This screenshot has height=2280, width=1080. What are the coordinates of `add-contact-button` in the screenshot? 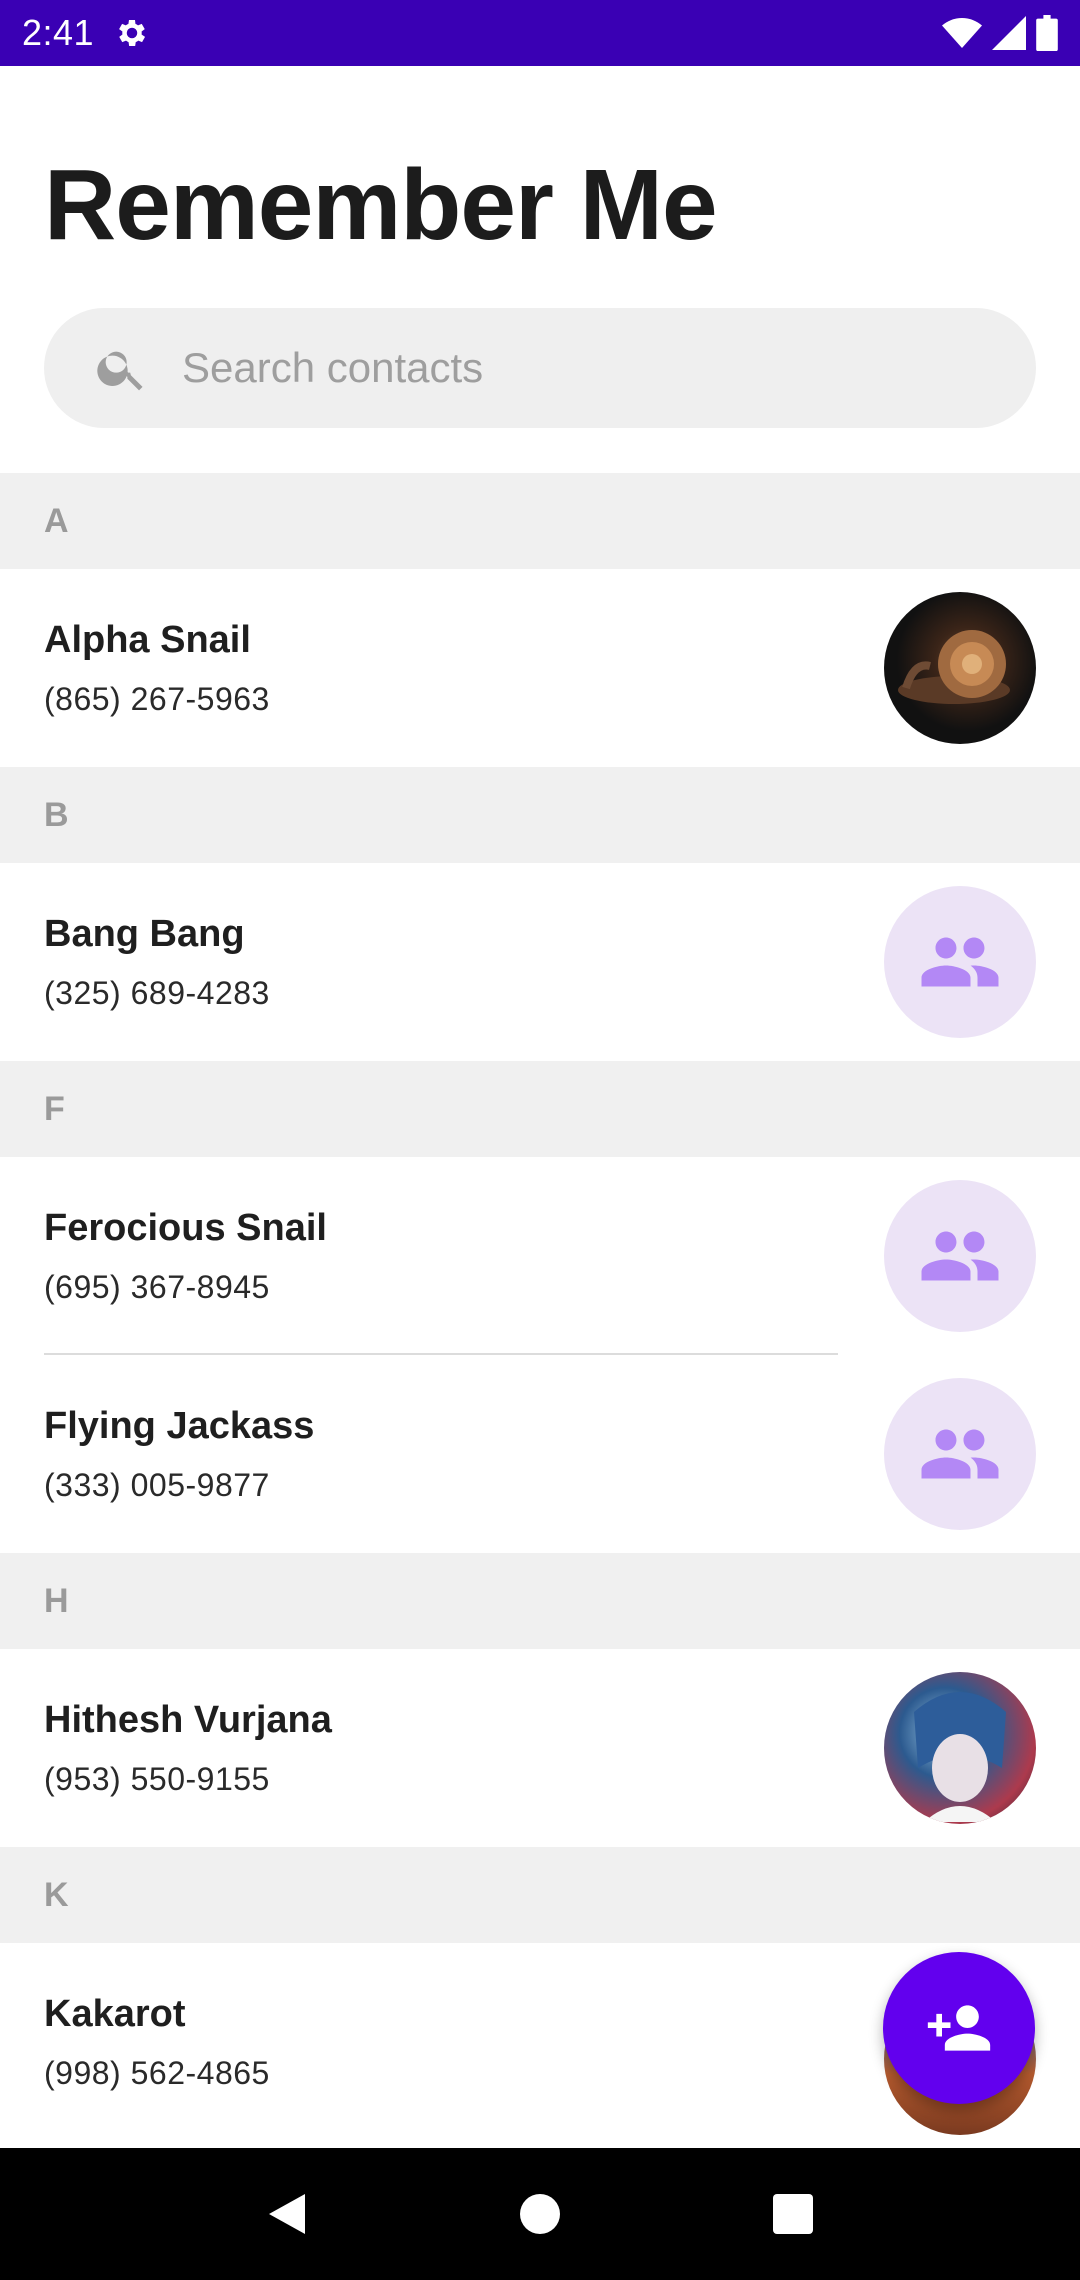 It's located at (959, 2028).